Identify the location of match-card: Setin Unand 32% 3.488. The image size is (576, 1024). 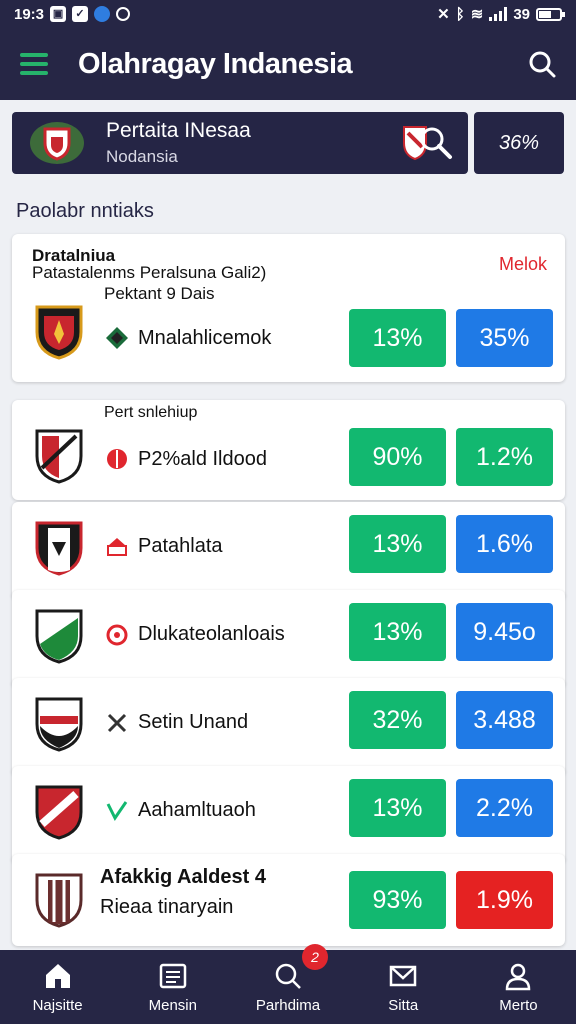
(288, 727).